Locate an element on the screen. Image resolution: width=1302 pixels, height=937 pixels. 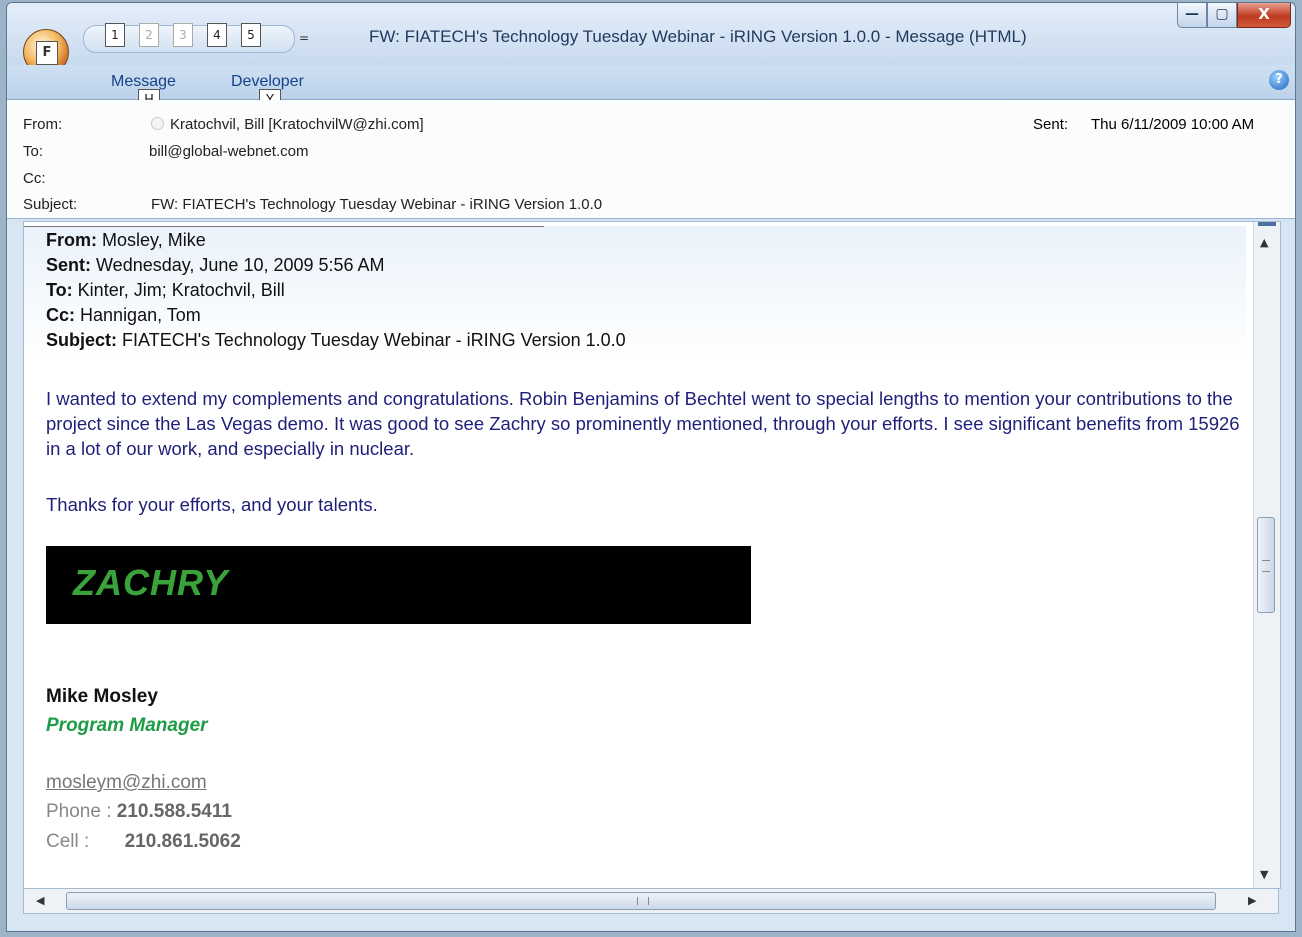
fw-from-label: From: is located at coordinates (71, 240).